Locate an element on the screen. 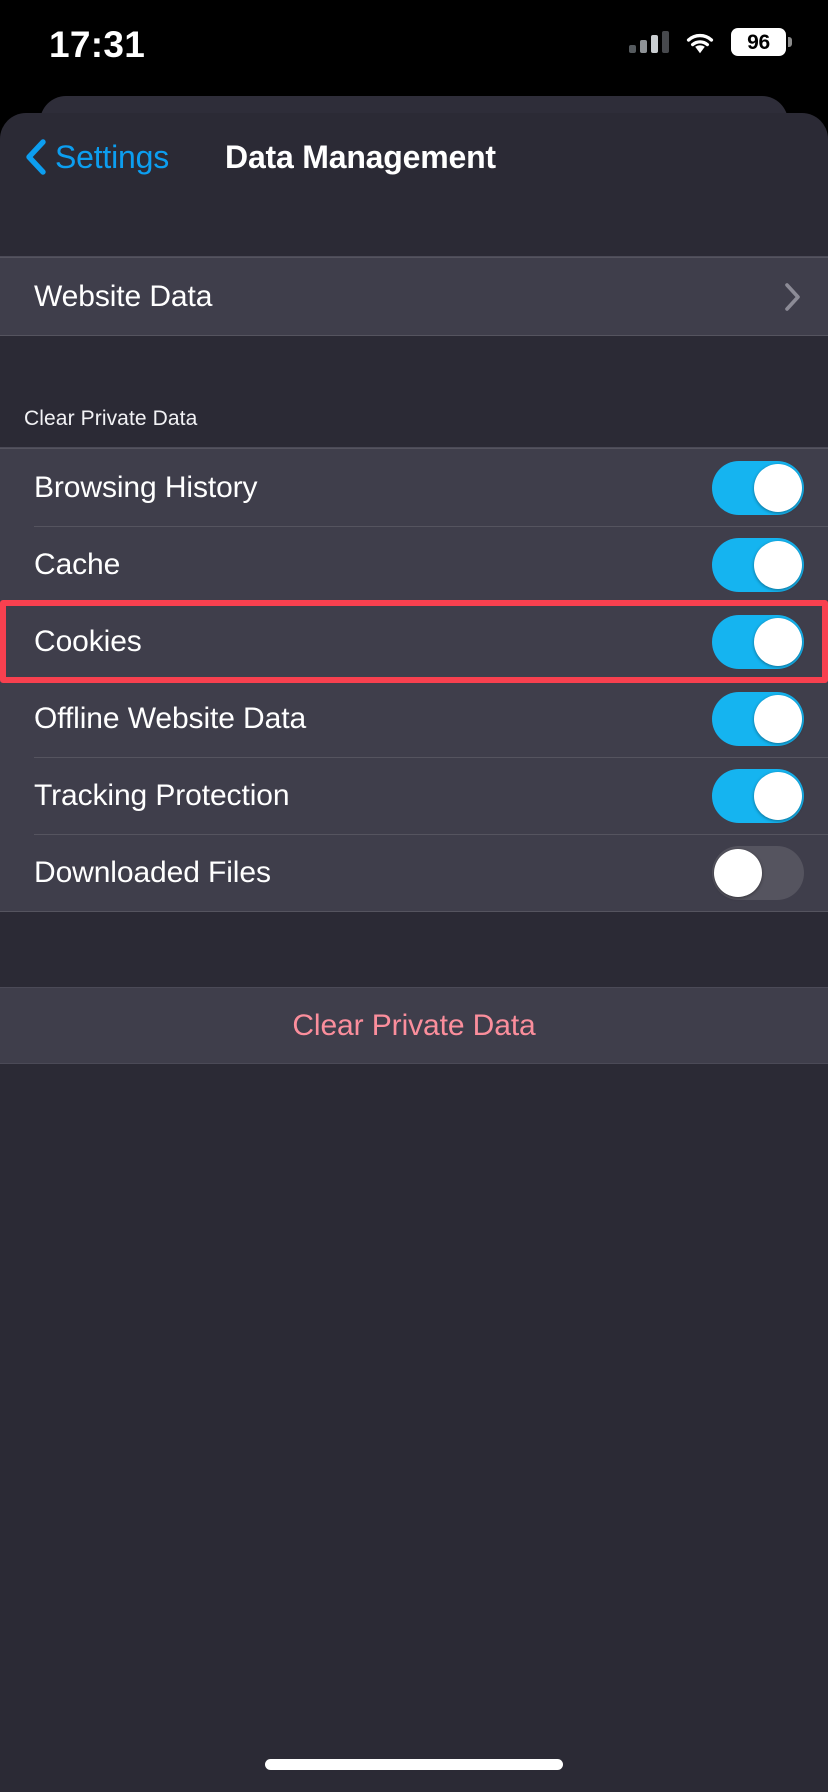 The image size is (828, 1792). clear-private-data-button: Clear Private Data is located at coordinates (414, 1026).